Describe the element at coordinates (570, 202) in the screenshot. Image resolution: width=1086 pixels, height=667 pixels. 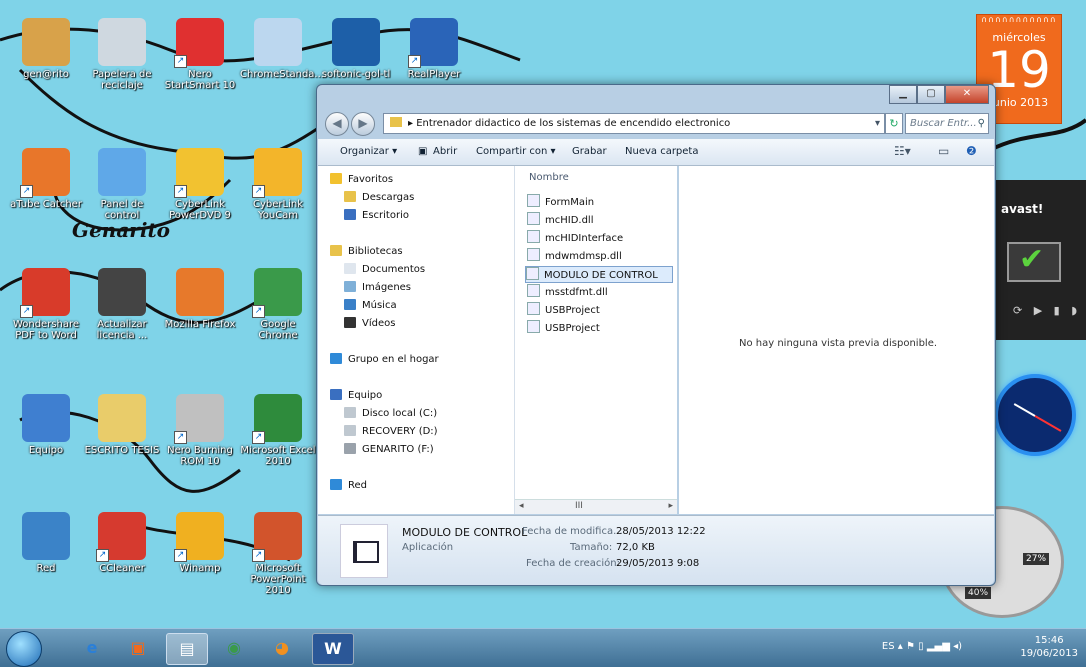
I see `file-name: FormMain` at that location.